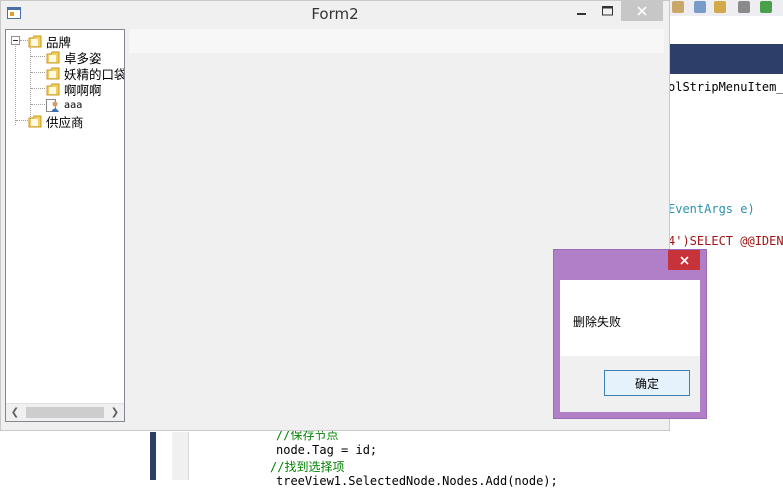 The height and width of the screenshot is (488, 783). I want to click on collapse-toggle, so click(15, 40).